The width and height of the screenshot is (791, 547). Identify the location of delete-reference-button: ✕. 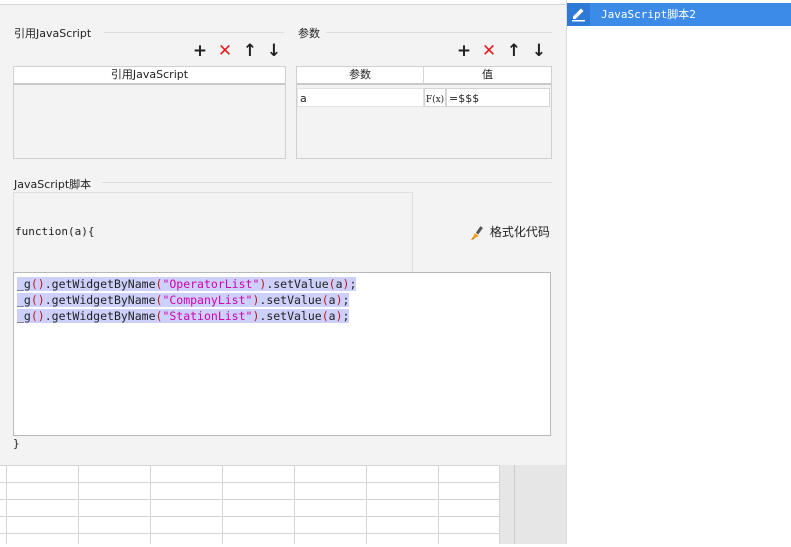
(225, 51).